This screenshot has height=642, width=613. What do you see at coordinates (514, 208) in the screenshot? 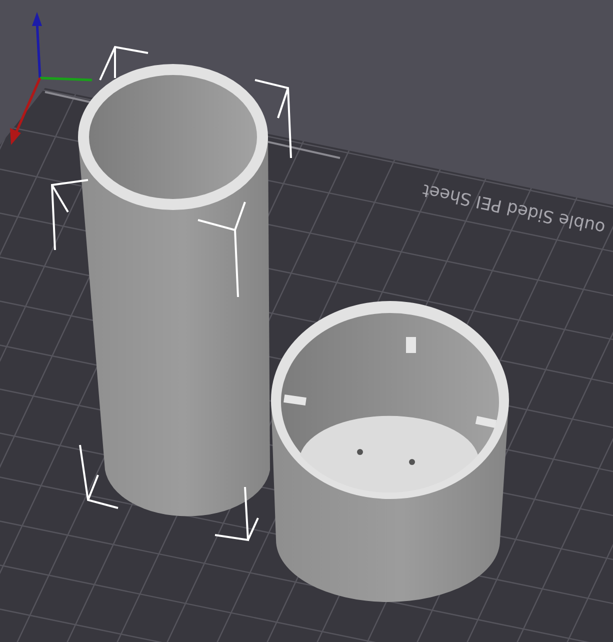
I see `bed-label: ouble Sided PEI Sheet` at bounding box center [514, 208].